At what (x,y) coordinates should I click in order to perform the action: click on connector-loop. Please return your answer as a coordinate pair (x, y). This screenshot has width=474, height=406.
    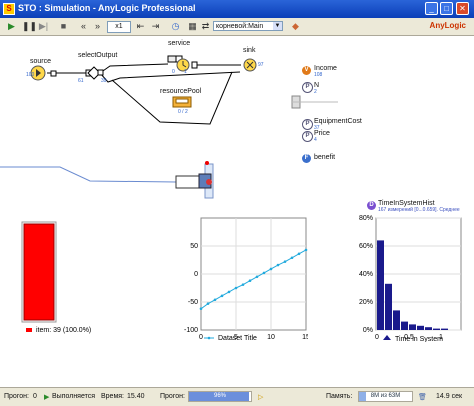
    Looking at the image, I should click on (172, 98).